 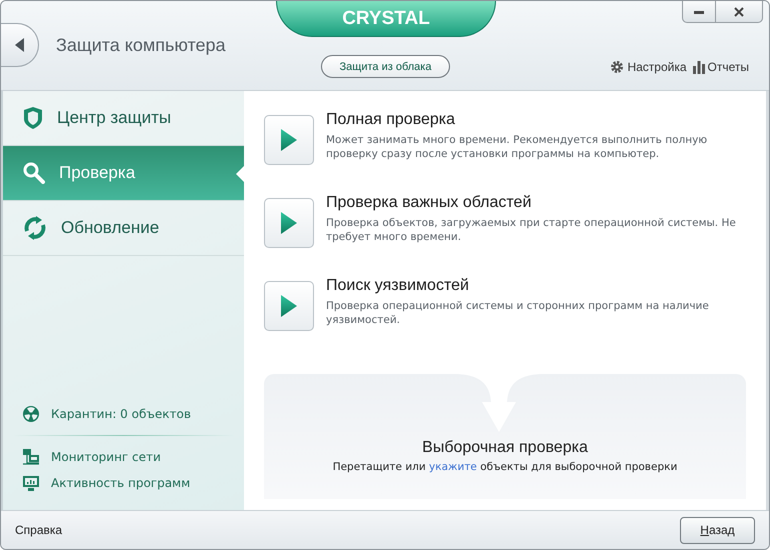 I want to click on scan-description: Может занимать много времени. Рекомендуется выполнить полную проверку сразу после установки программы на компьютер., so click(x=517, y=147).